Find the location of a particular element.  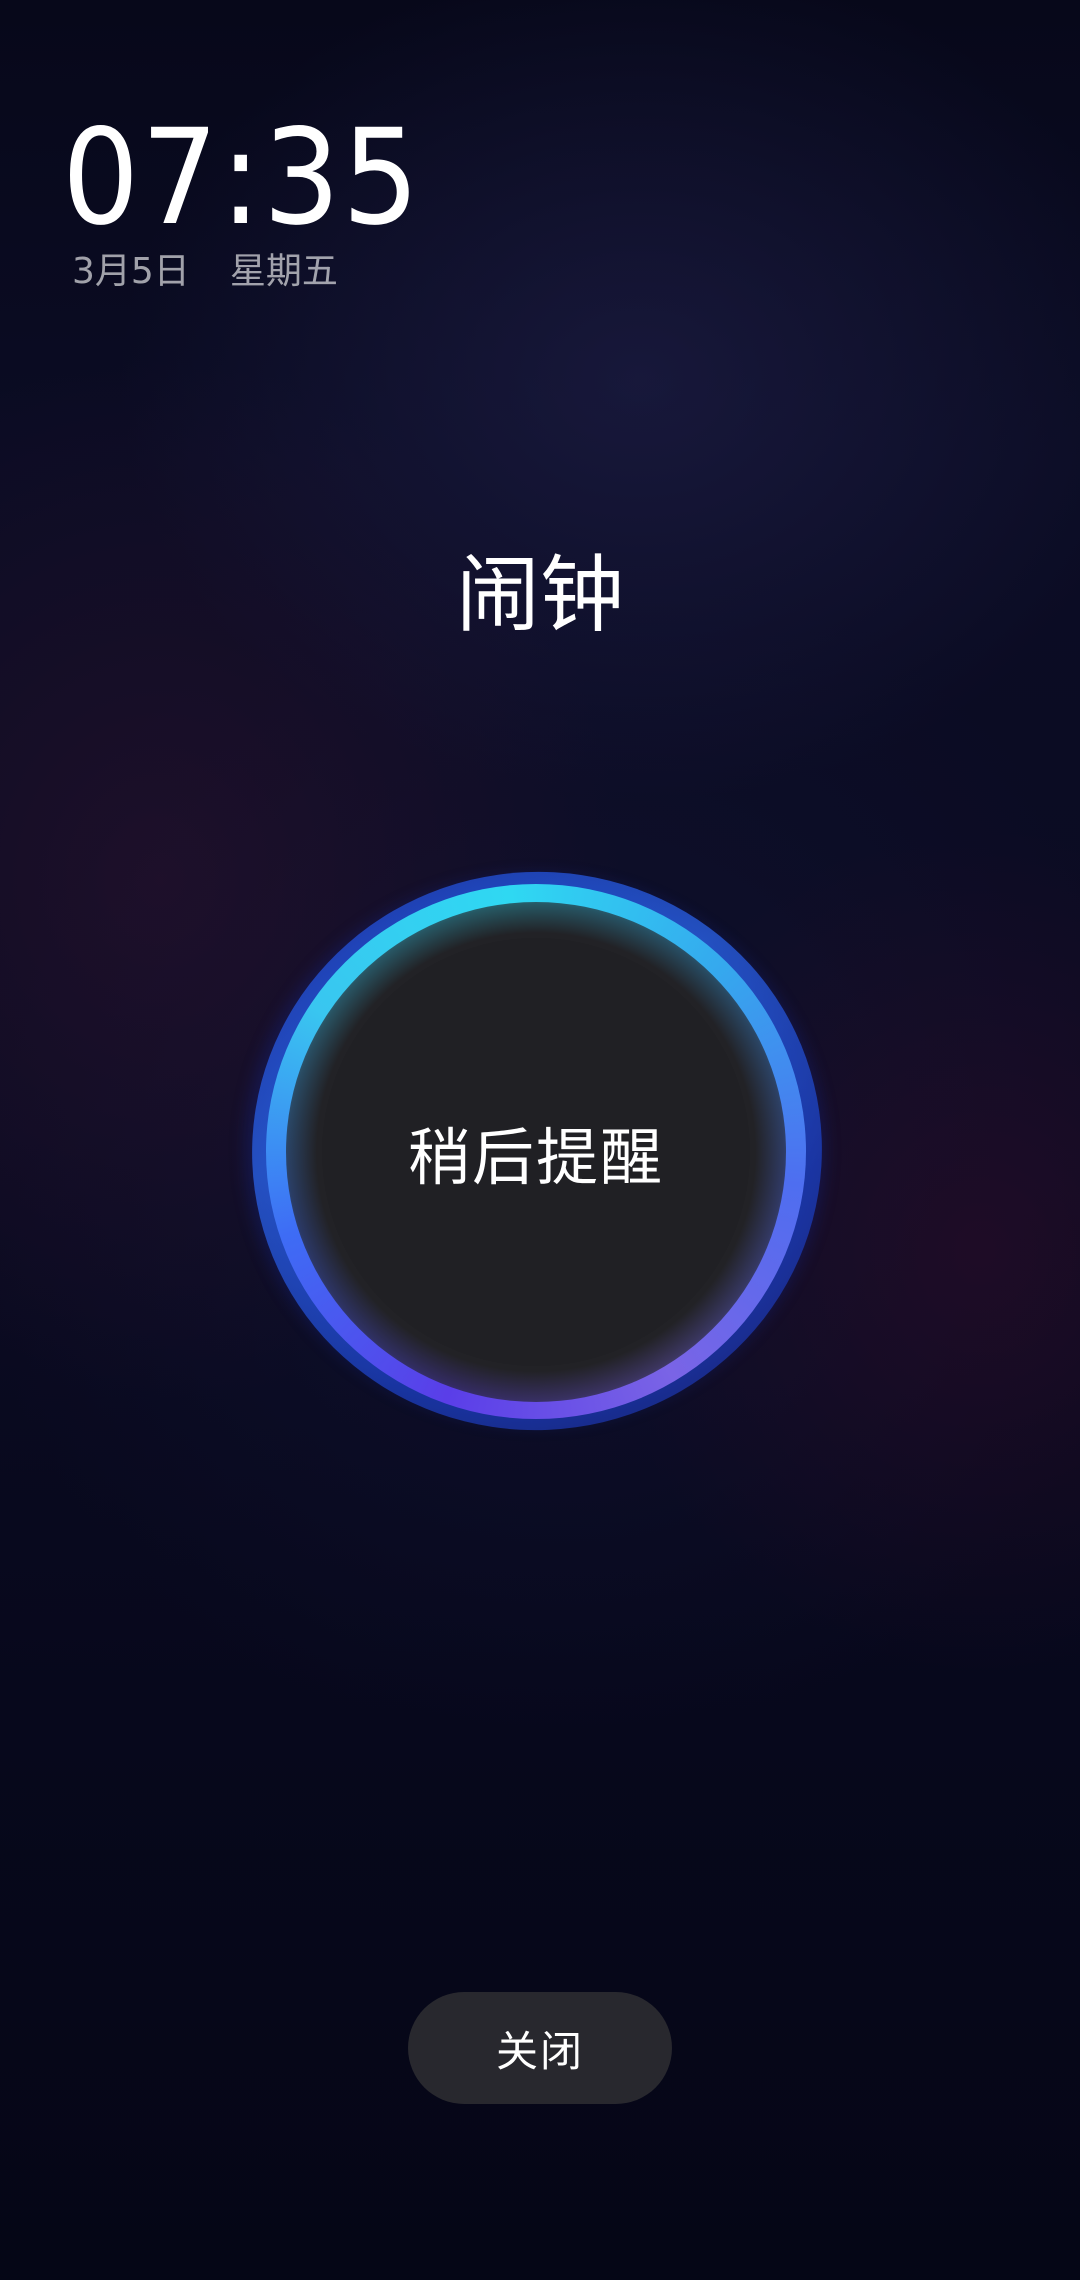

clock-date-row: 3月5日 星期五 is located at coordinates (257, 272).